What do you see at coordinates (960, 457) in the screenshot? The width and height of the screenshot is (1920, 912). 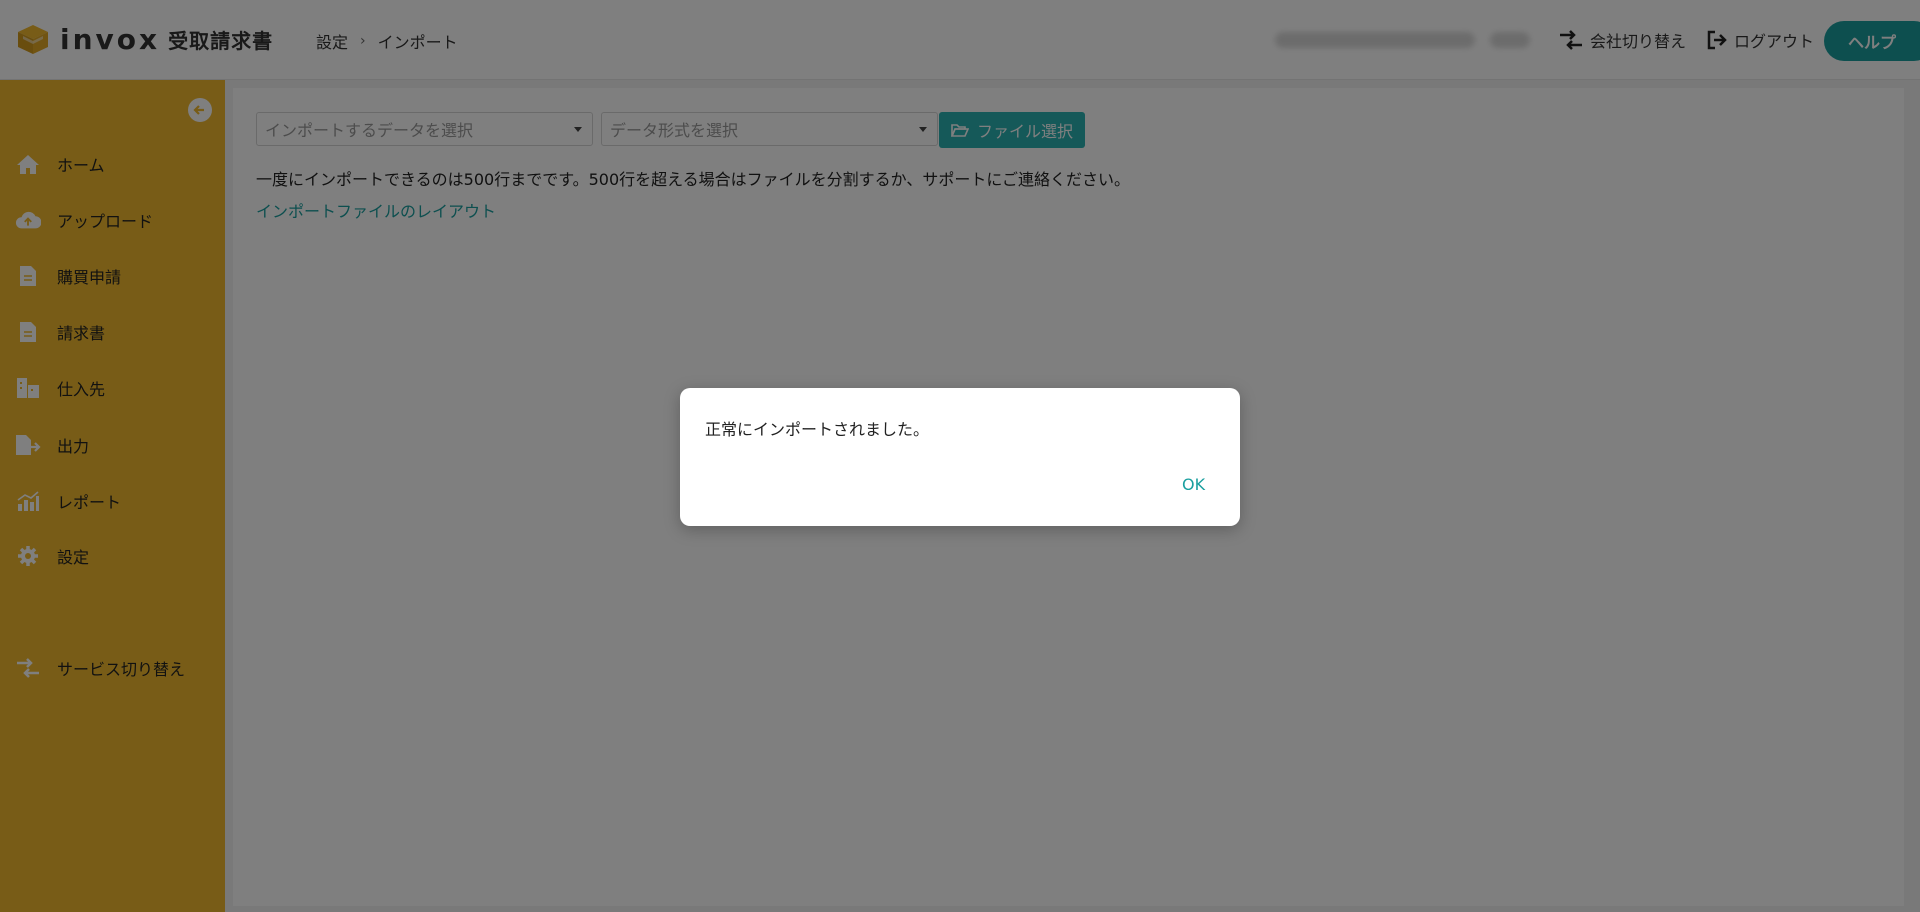 I see `import-success-dialog: 正常にインポートされました。 OK` at bounding box center [960, 457].